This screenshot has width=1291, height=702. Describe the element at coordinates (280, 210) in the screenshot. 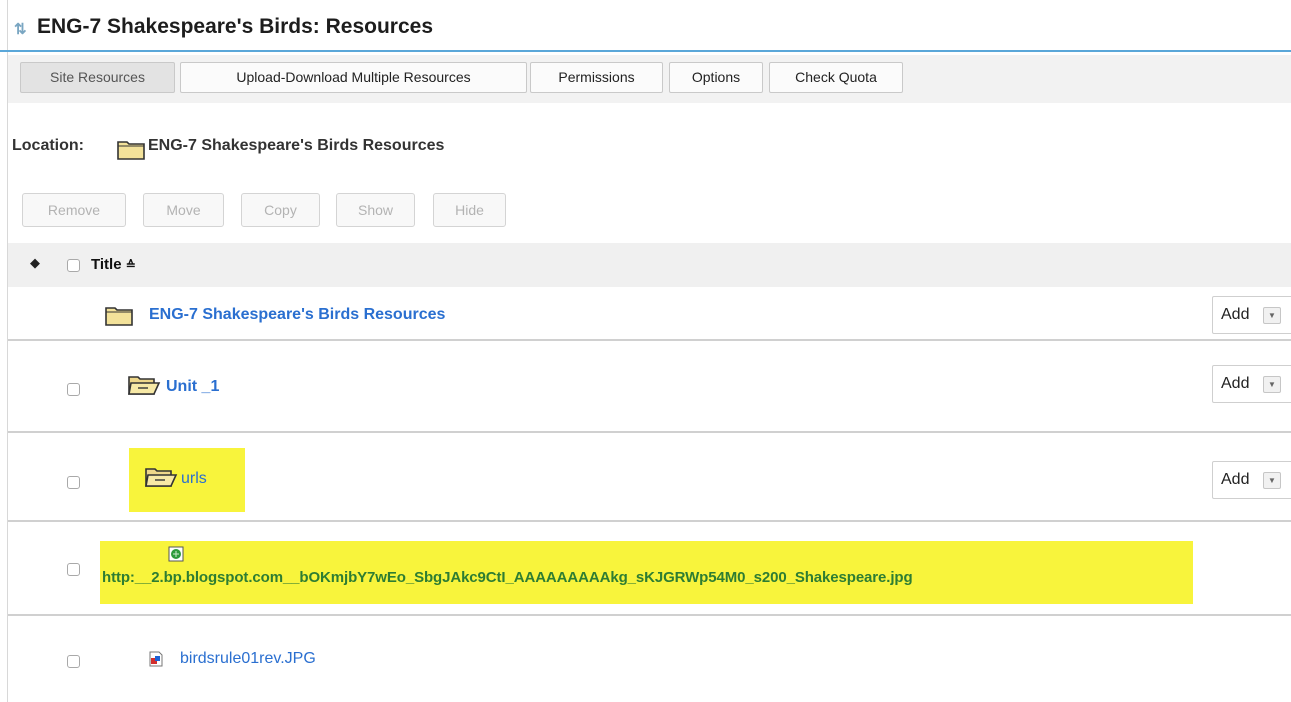

I see `copy-button: Copy` at that location.